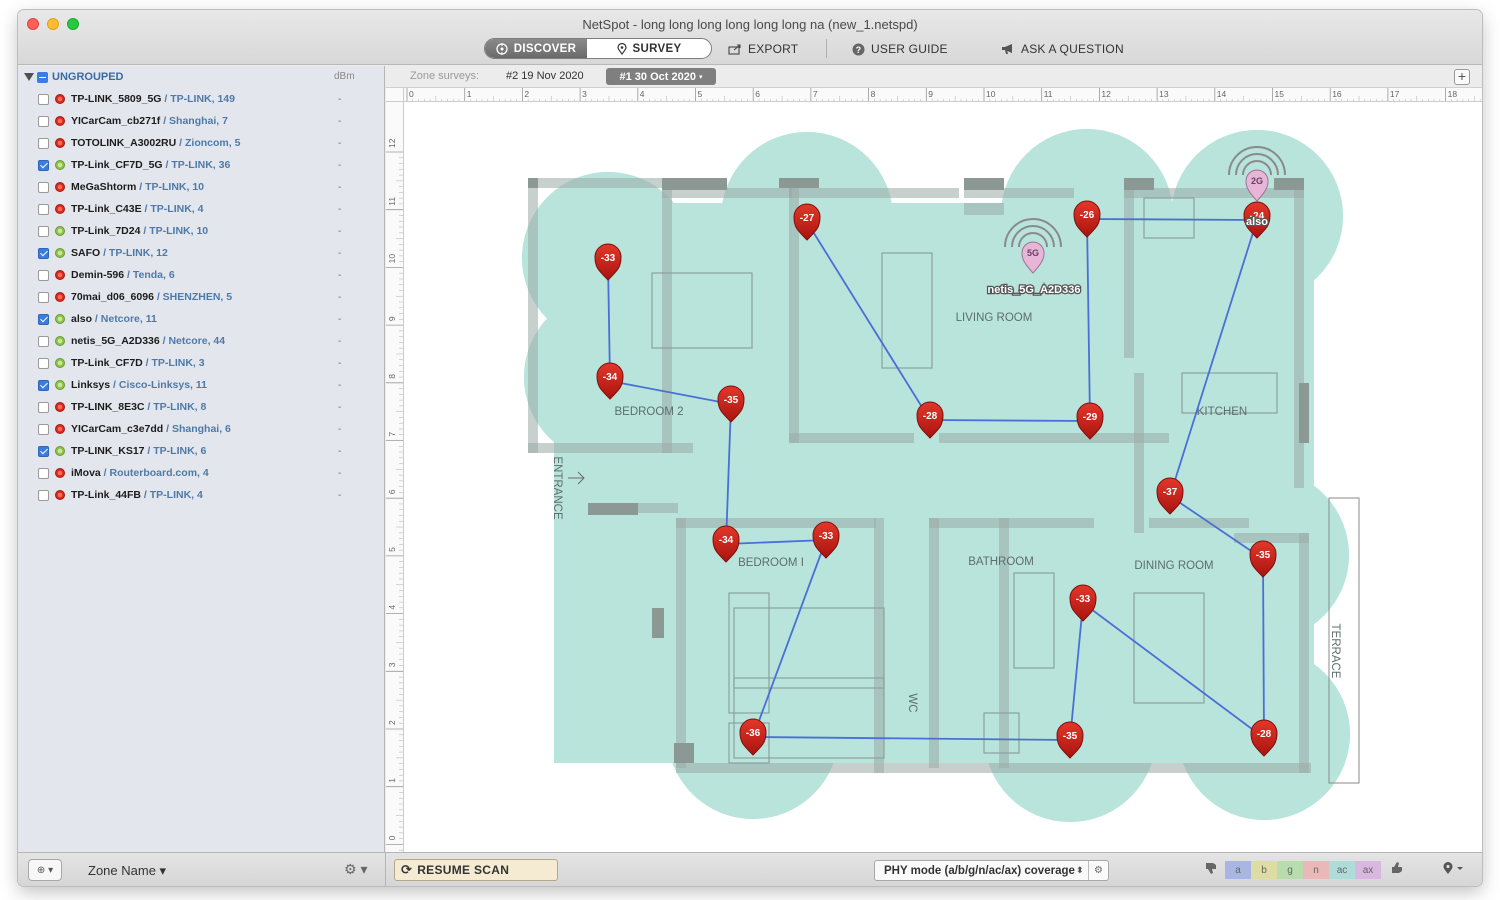 The width and height of the screenshot is (1500, 900). Describe the element at coordinates (610, 377) in the screenshot. I see `measurement-value: -34` at that location.